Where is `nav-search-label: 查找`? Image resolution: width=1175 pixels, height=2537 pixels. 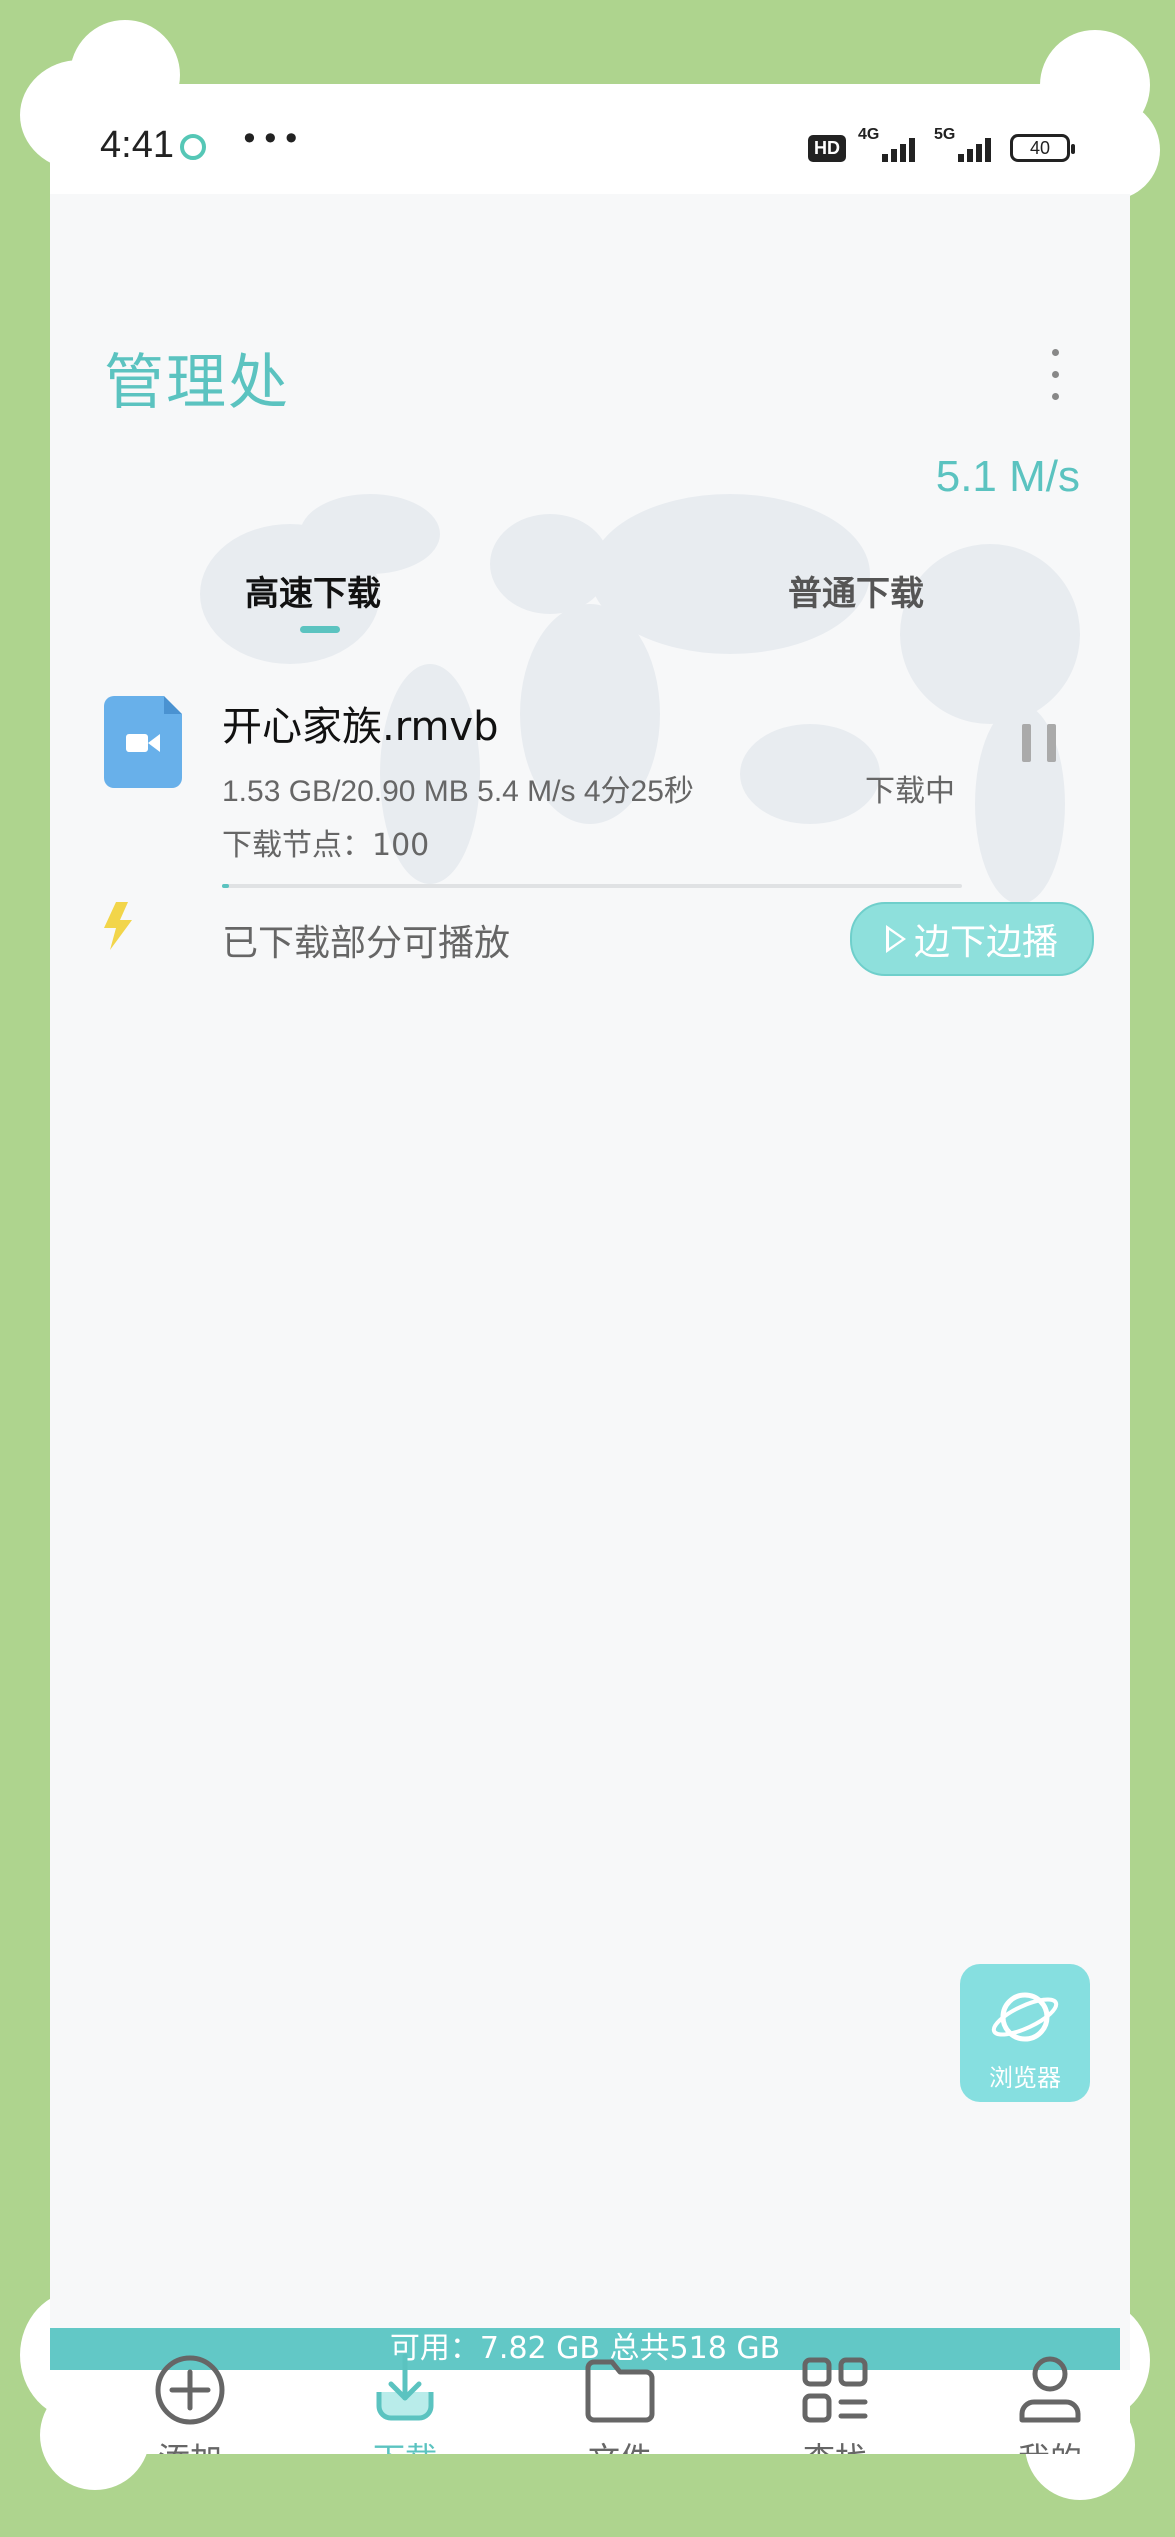 nav-search-label: 查找 is located at coordinates (835, 2444).